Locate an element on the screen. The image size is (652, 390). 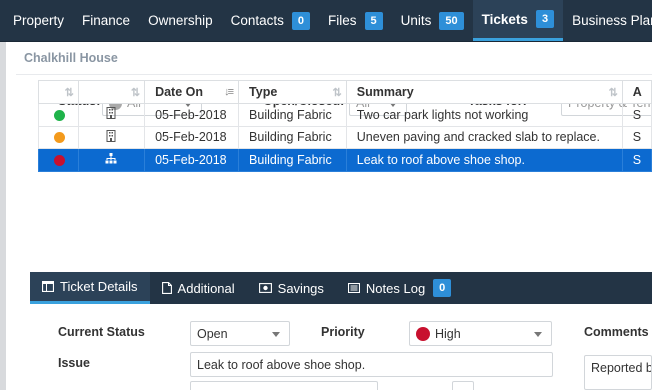
tab-contacts: Contacts 0 is located at coordinates (270, 20).